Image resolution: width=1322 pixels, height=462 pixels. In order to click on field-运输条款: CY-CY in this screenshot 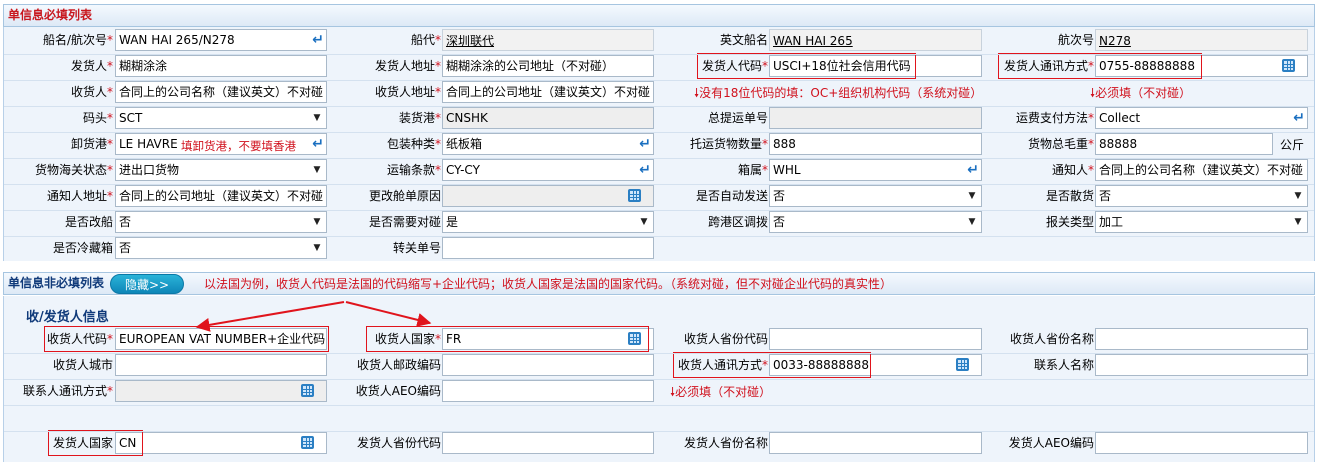, I will do `click(548, 170)`.